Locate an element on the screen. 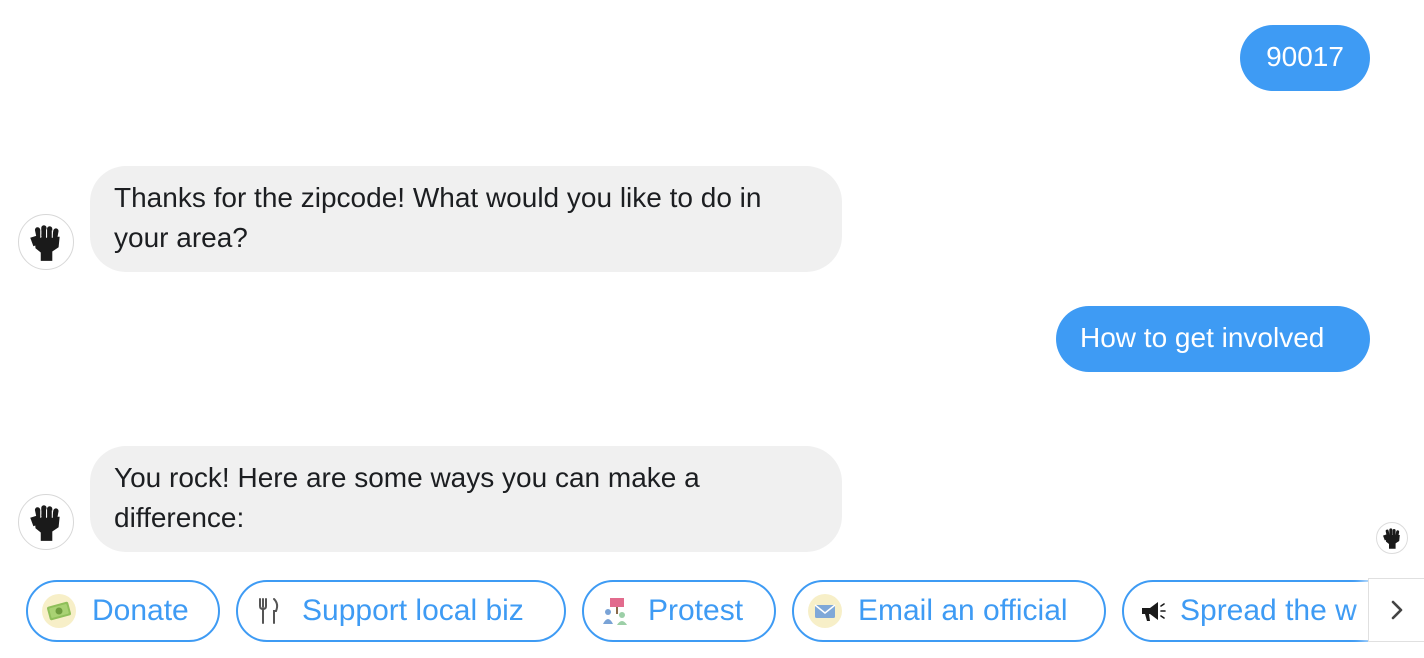 The height and width of the screenshot is (658, 1424). money-icon is located at coordinates (59, 611).